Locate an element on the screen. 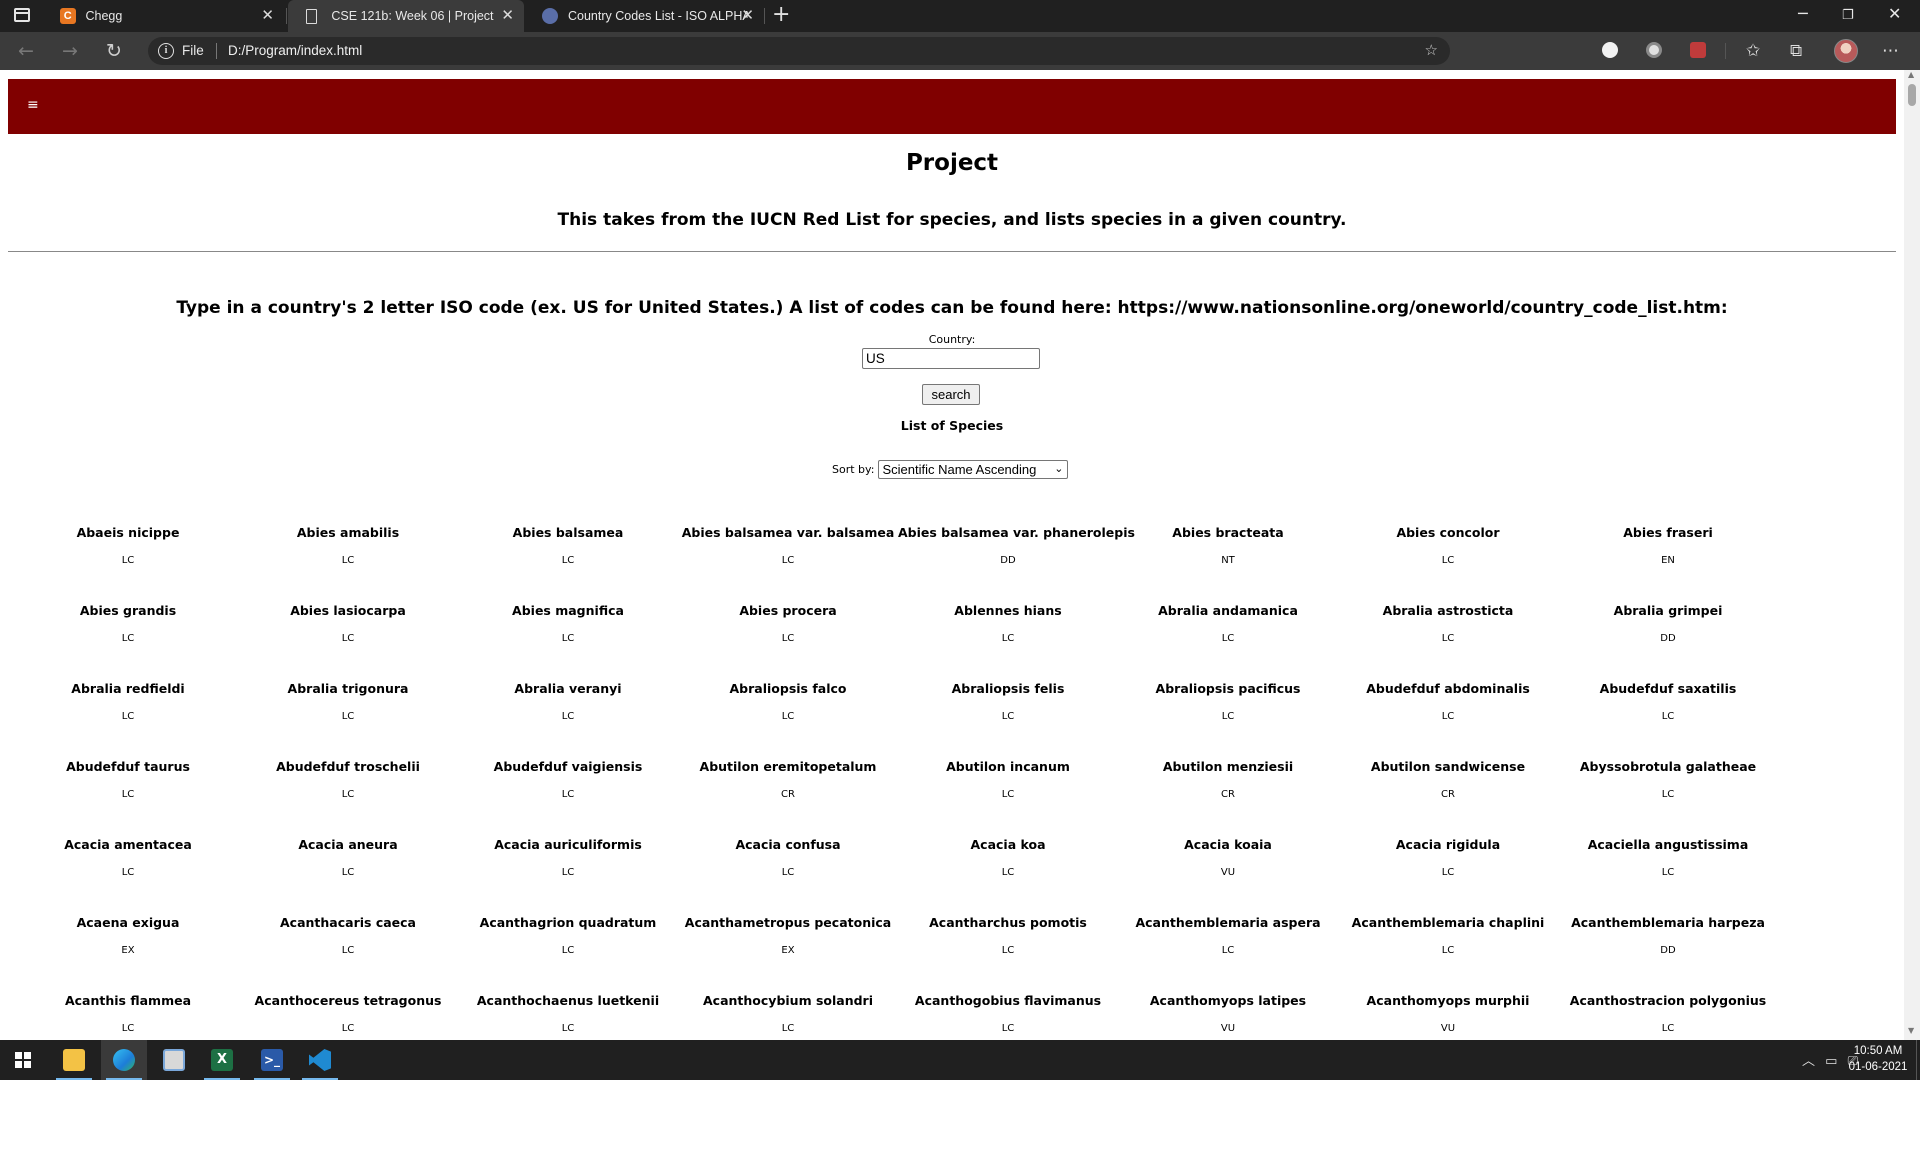 Image resolution: width=1920 pixels, height=1170 pixels. back-icon: ← is located at coordinates (26, 51).